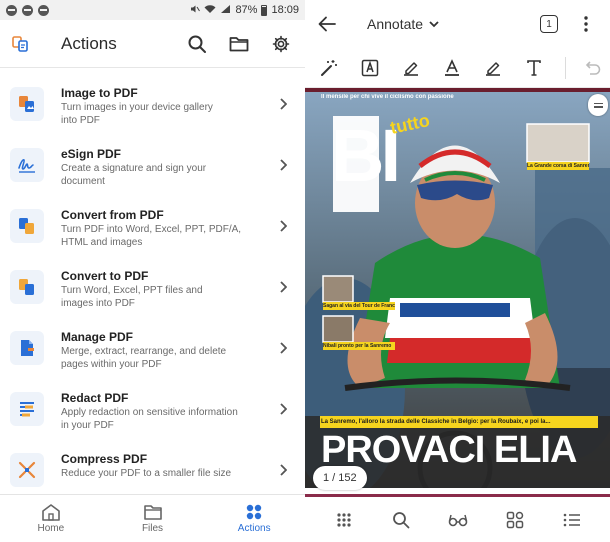 This screenshot has height=542, width=610. I want to click on esign-icon, so click(27, 165).